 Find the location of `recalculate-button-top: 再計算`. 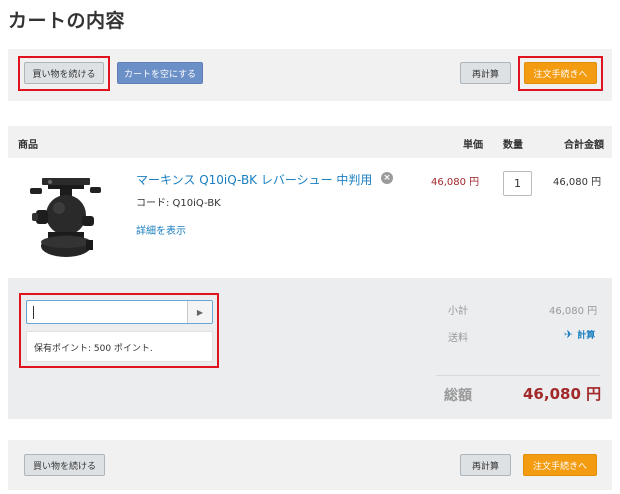

recalculate-button-top: 再計算 is located at coordinates (485, 73).